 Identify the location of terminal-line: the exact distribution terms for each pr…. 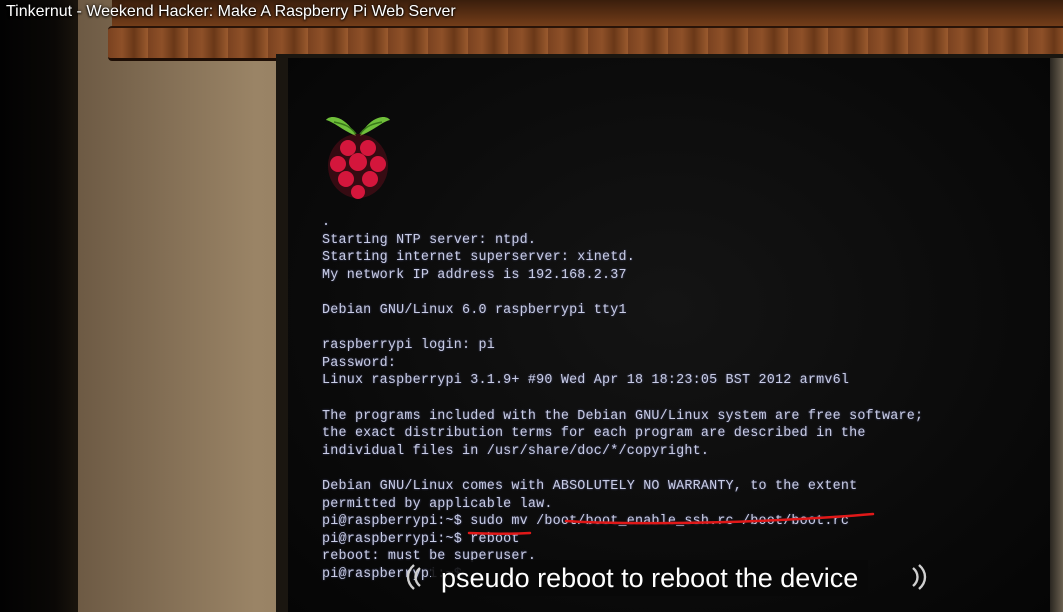
(594, 434).